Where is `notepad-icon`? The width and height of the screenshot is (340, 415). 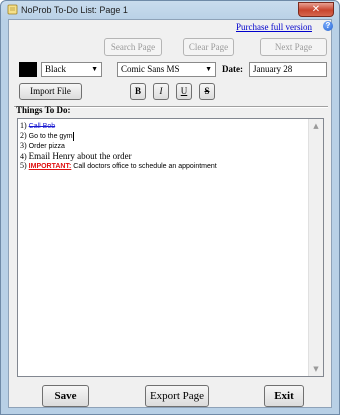 notepad-icon is located at coordinates (12, 9).